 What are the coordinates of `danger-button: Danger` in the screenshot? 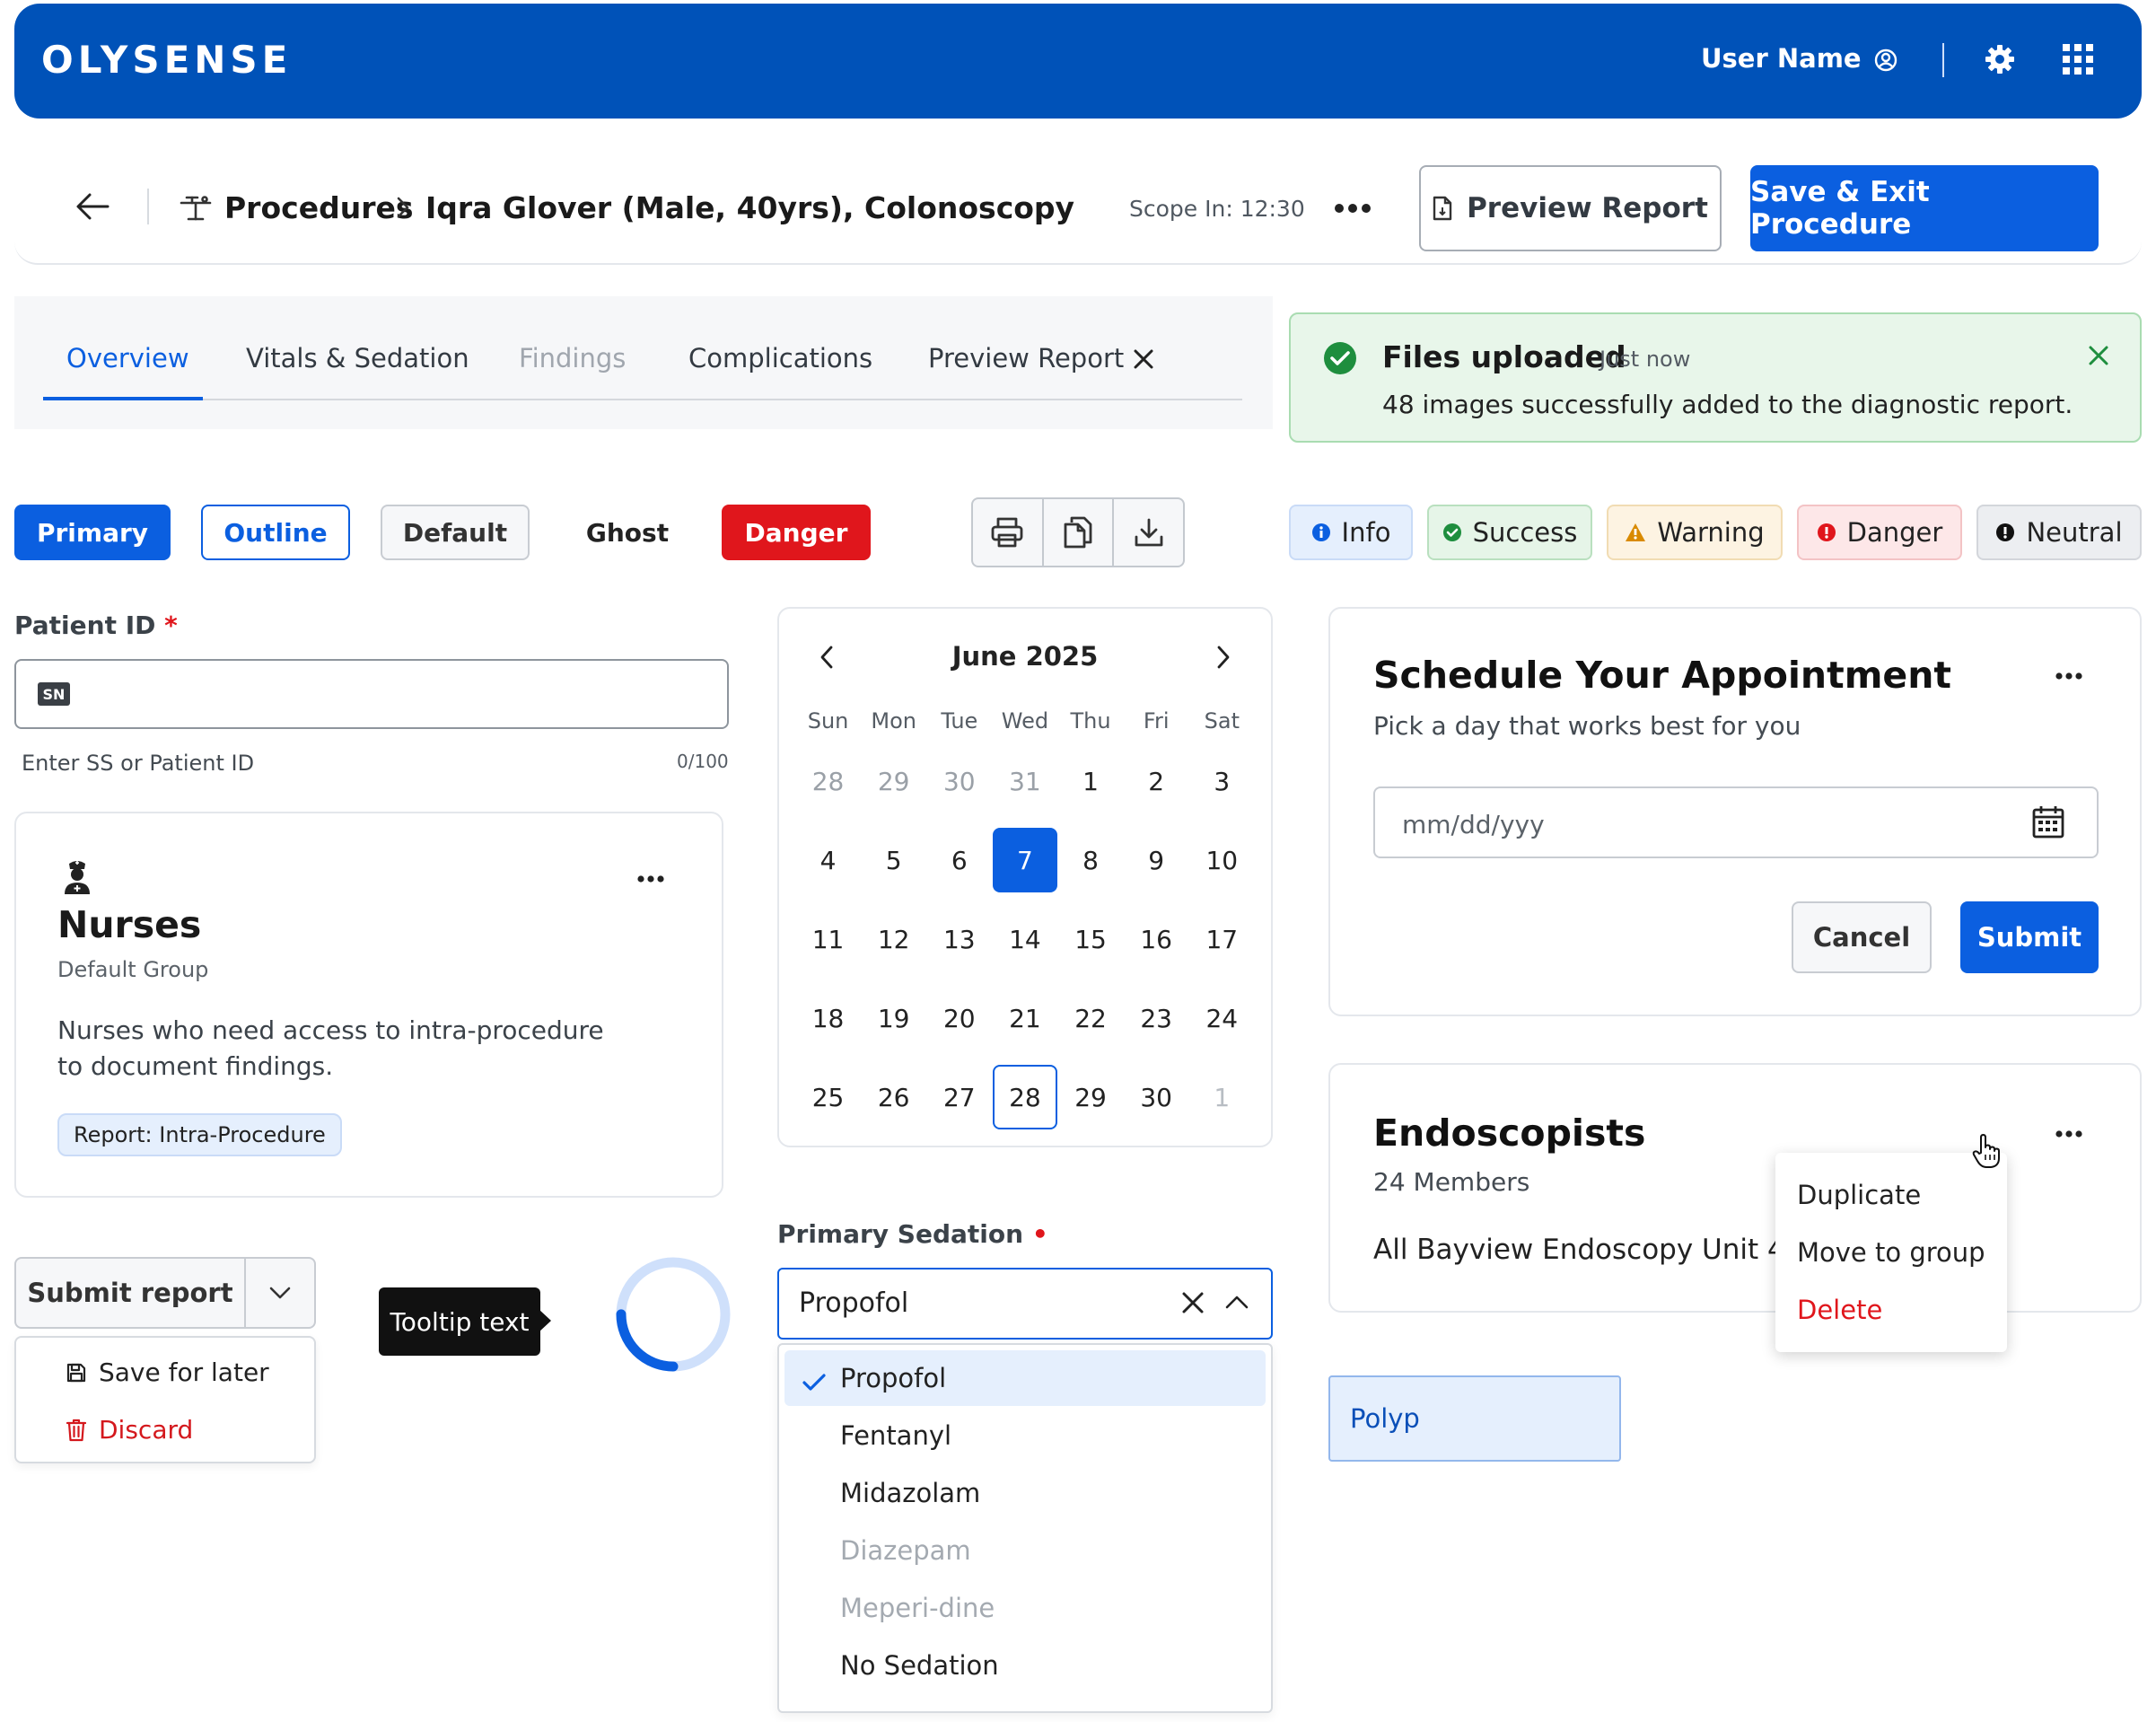 It's located at (796, 532).